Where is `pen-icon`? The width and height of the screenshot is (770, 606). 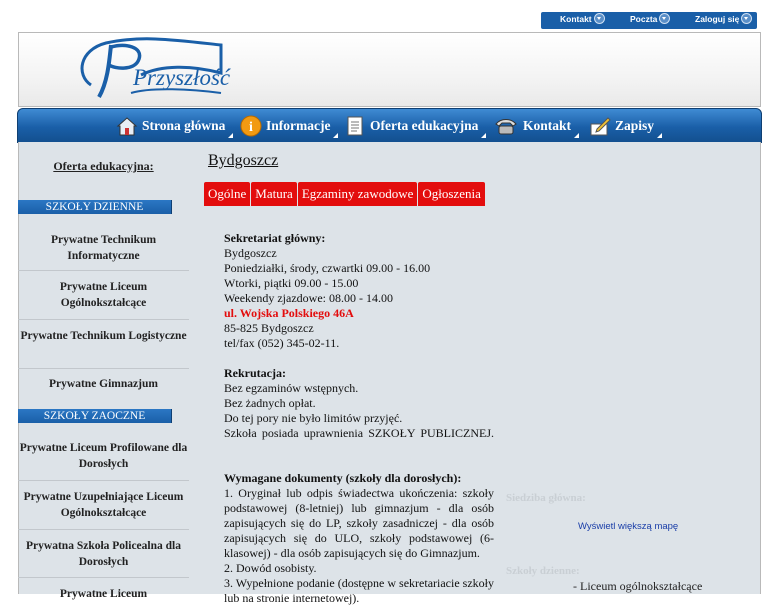
pen-icon is located at coordinates (600, 126).